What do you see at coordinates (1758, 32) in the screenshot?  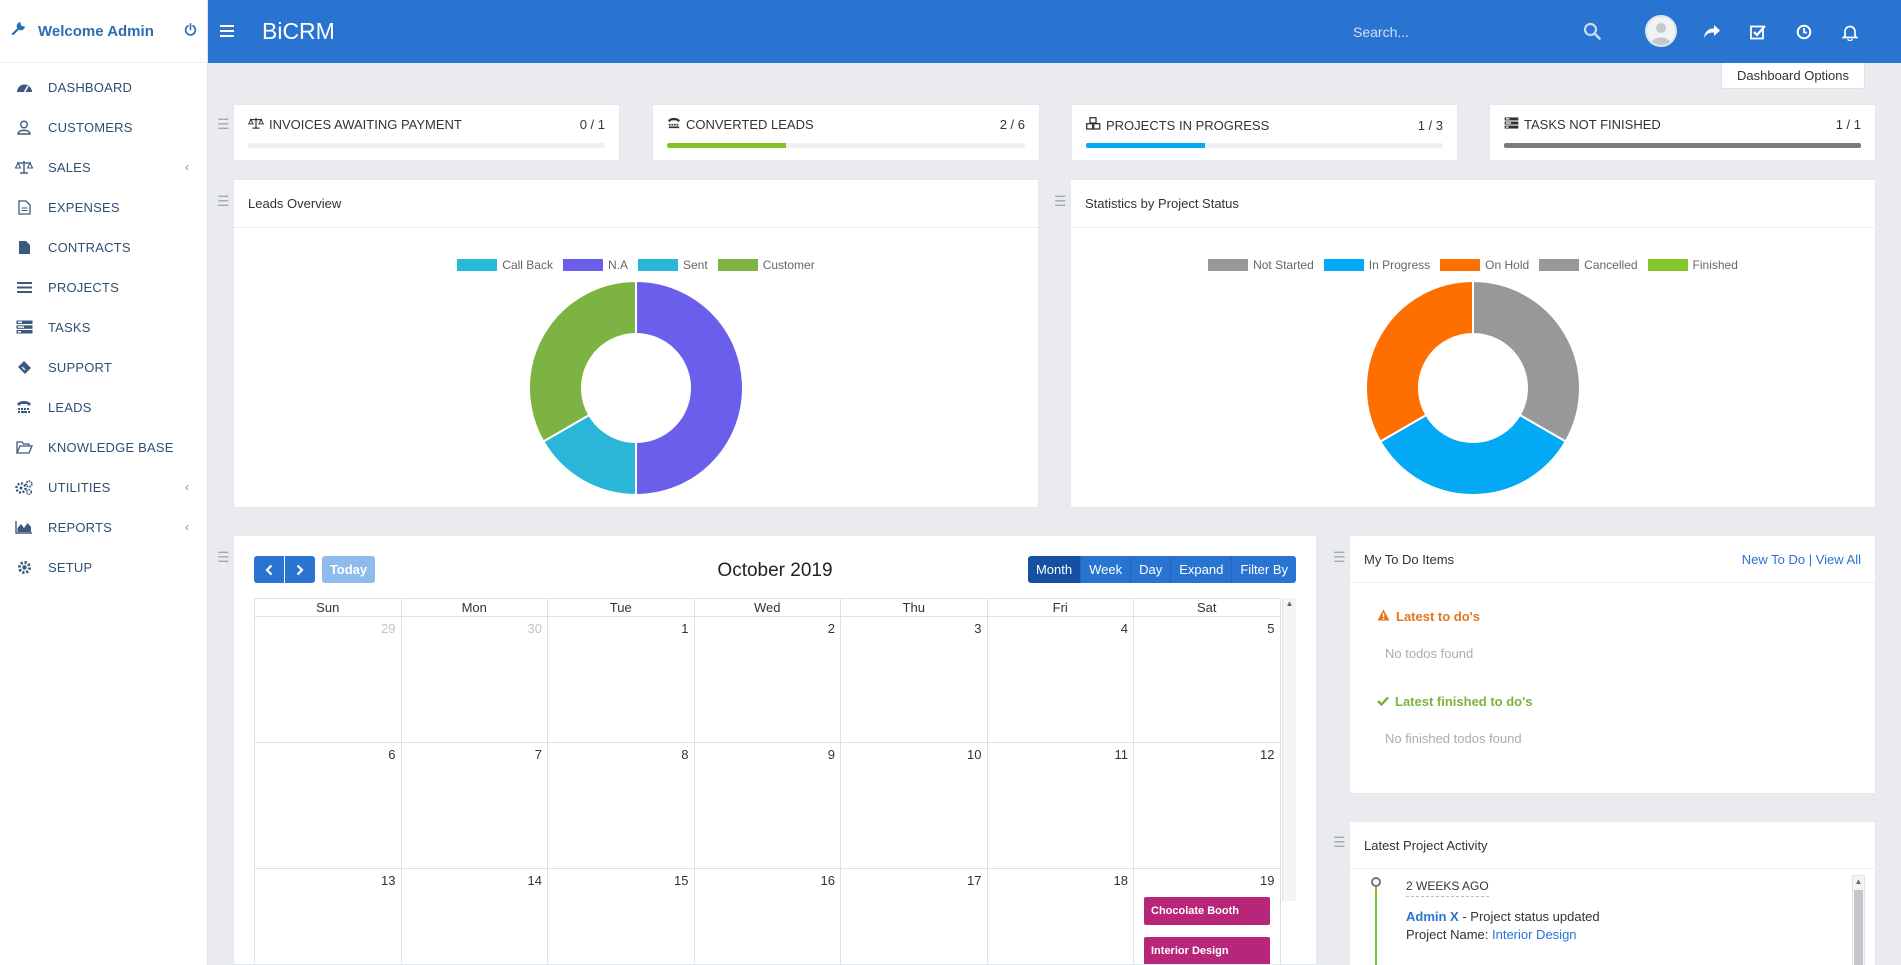 I see `checkbox-icon` at bounding box center [1758, 32].